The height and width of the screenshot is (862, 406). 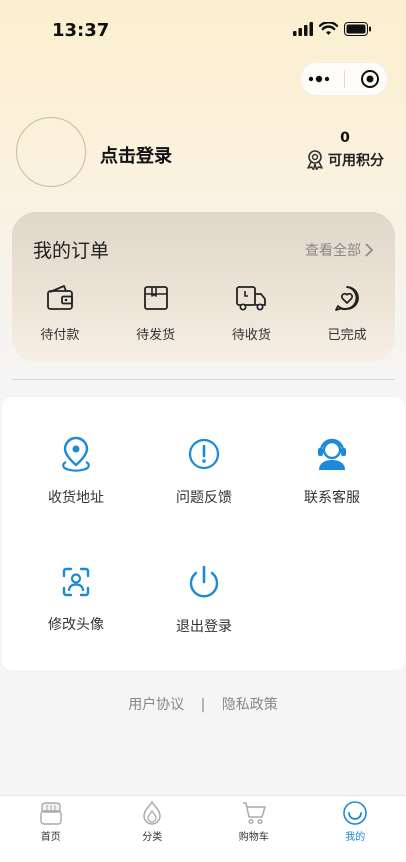 I want to click on order-pending-shipment: 待发货, so click(x=156, y=313).